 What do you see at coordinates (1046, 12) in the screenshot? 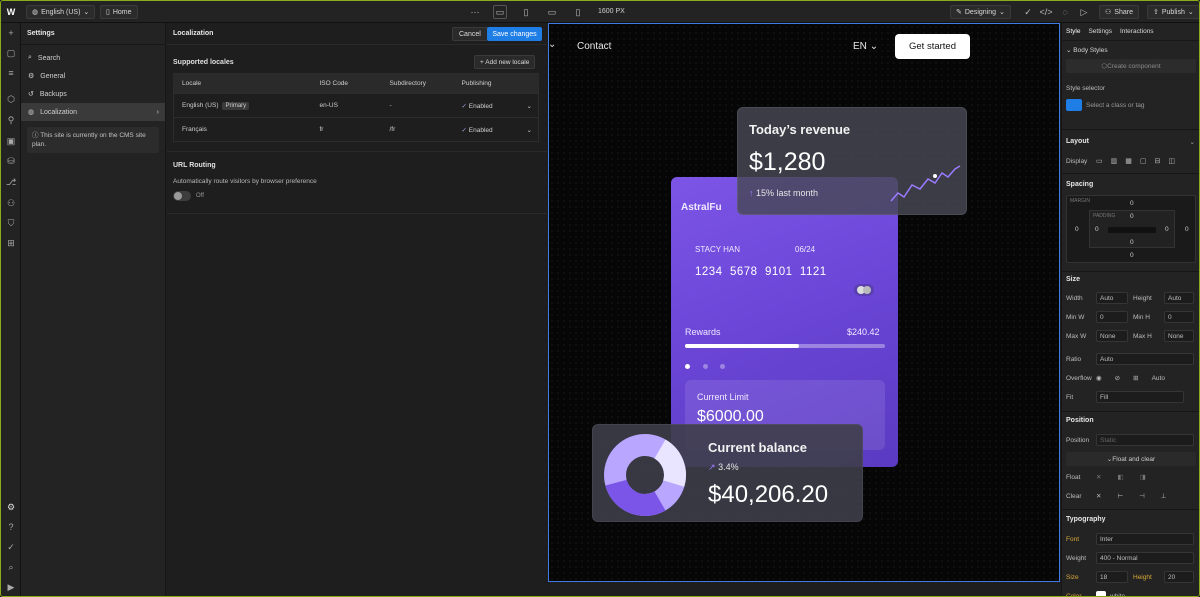
I see `code-icon: </>` at bounding box center [1046, 12].